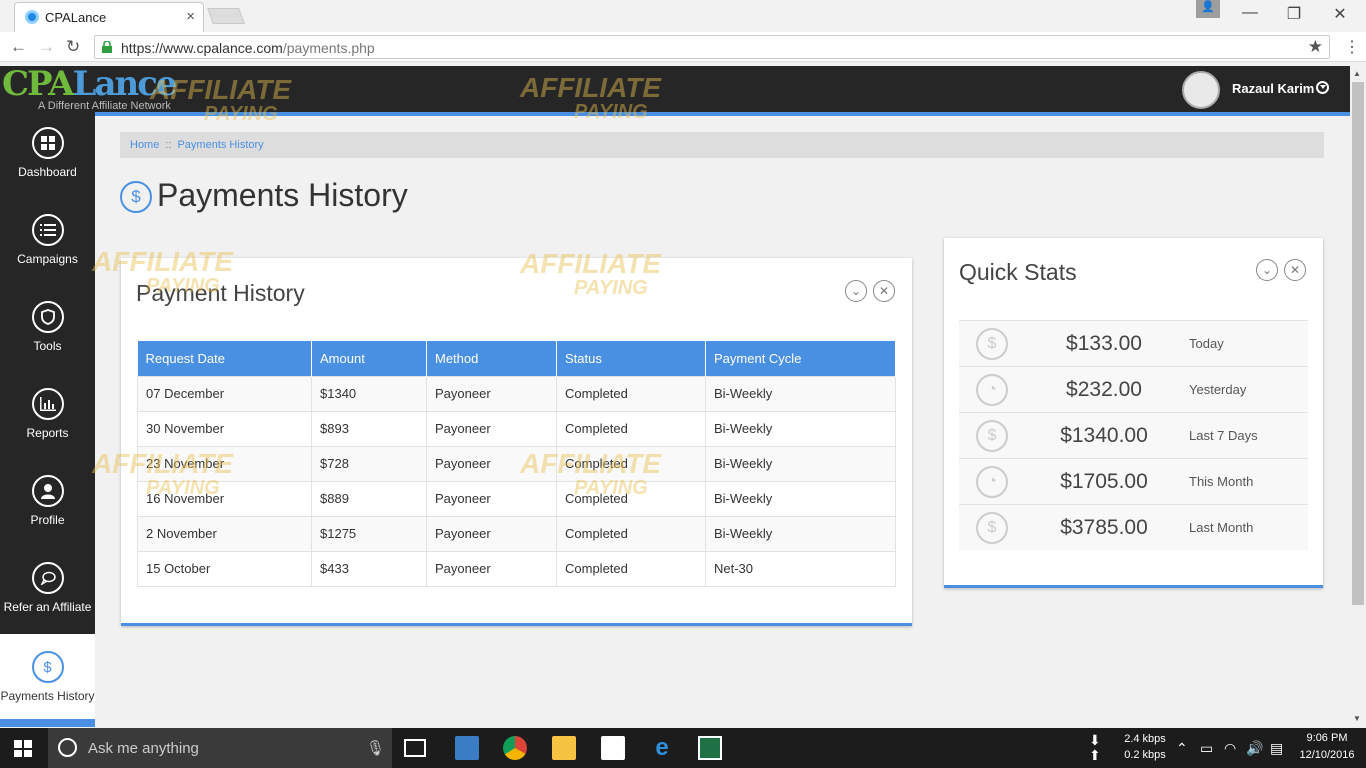  What do you see at coordinates (47, 491) in the screenshot?
I see `user-icon` at bounding box center [47, 491].